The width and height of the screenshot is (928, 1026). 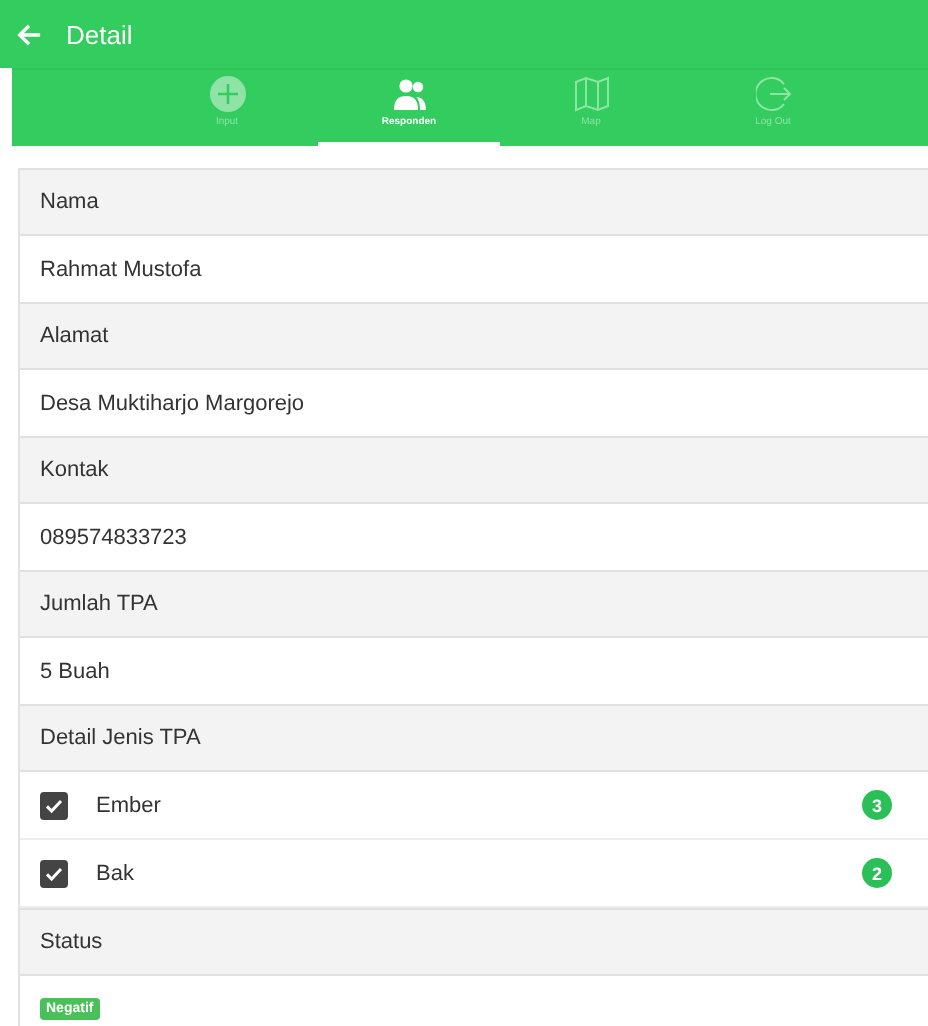 What do you see at coordinates (474, 738) in the screenshot?
I see `section-header: Detail Jenis TPA` at bounding box center [474, 738].